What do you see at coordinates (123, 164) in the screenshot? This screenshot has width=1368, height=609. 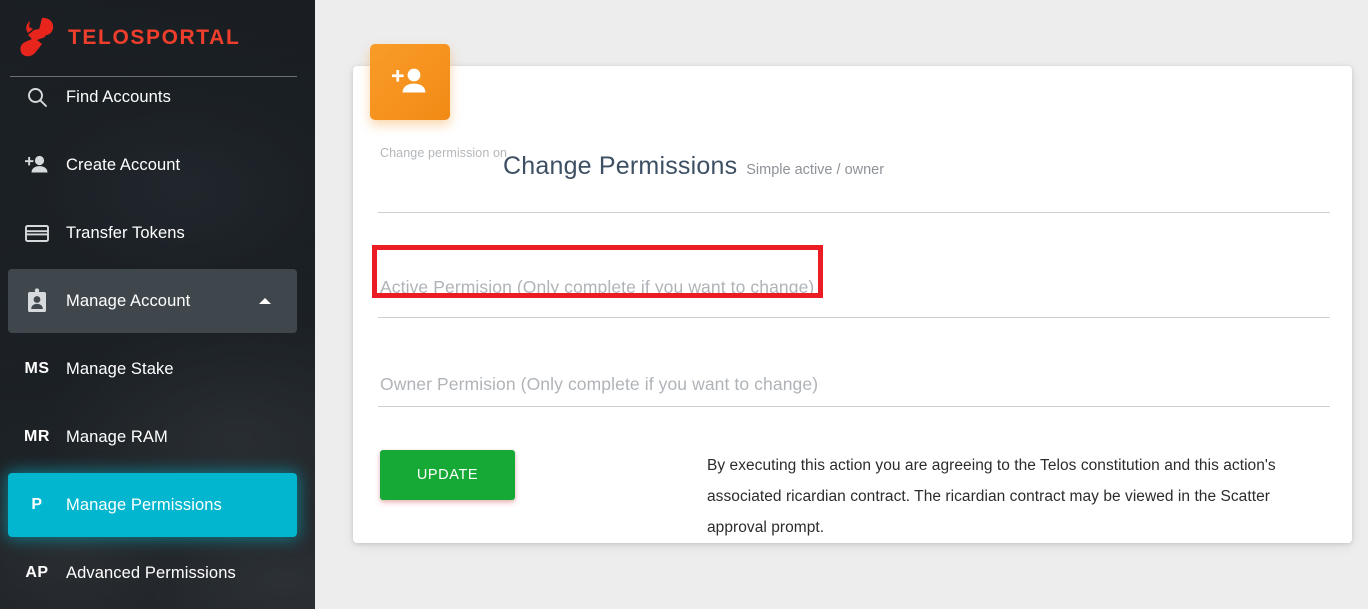 I see `sidebar-item-label: Create Account` at bounding box center [123, 164].